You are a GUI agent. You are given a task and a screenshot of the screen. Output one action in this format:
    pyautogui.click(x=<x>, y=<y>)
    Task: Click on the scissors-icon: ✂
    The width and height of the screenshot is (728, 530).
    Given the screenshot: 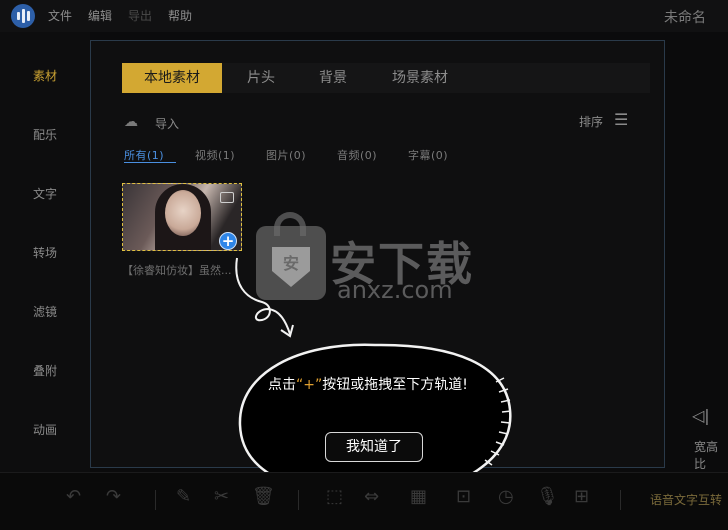 What is the action you would take?
    pyautogui.click(x=221, y=496)
    